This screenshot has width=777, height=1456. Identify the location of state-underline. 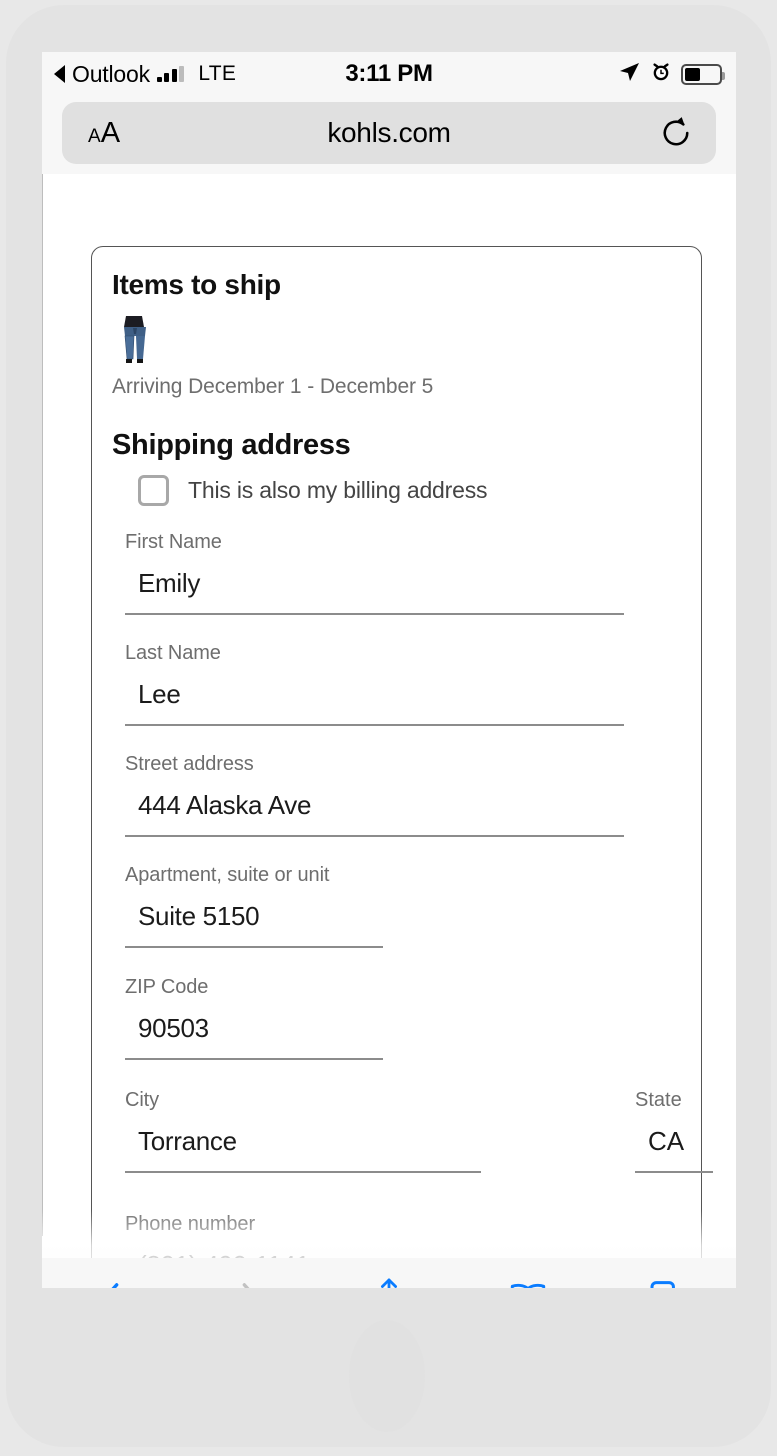
(674, 1172).